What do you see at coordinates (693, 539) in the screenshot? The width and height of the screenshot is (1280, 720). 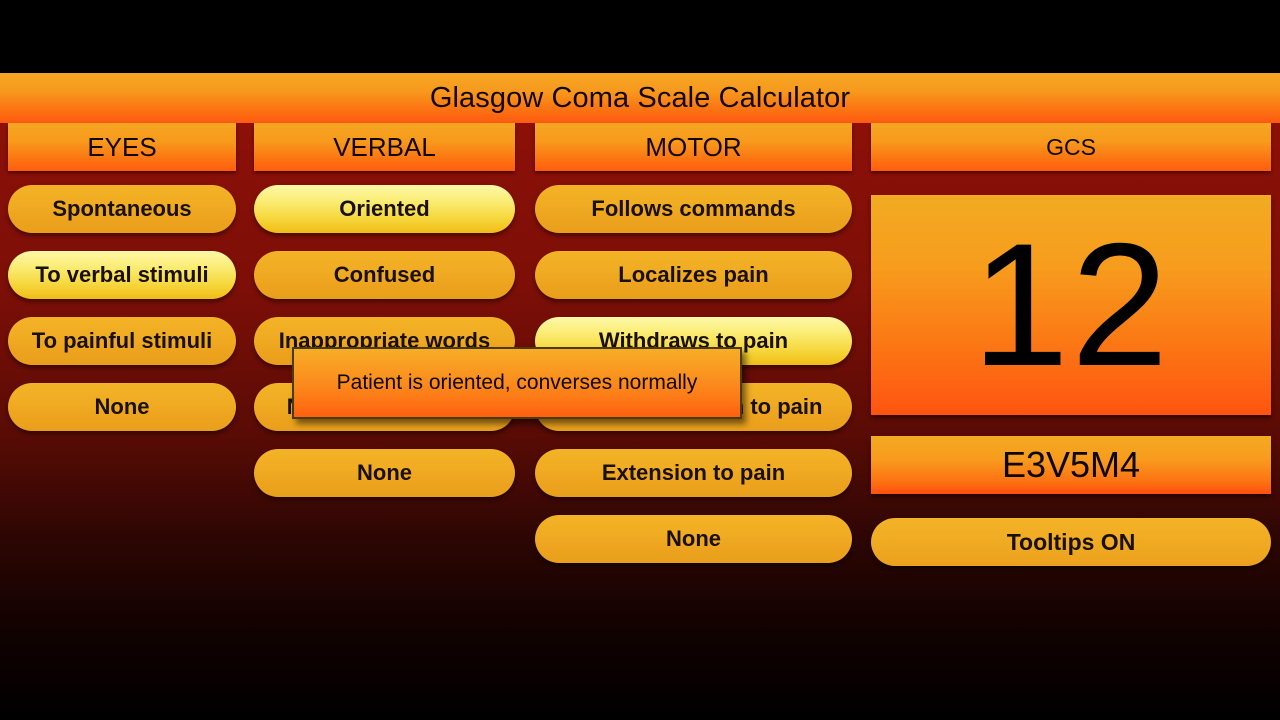 I see `motor-option-none: None` at bounding box center [693, 539].